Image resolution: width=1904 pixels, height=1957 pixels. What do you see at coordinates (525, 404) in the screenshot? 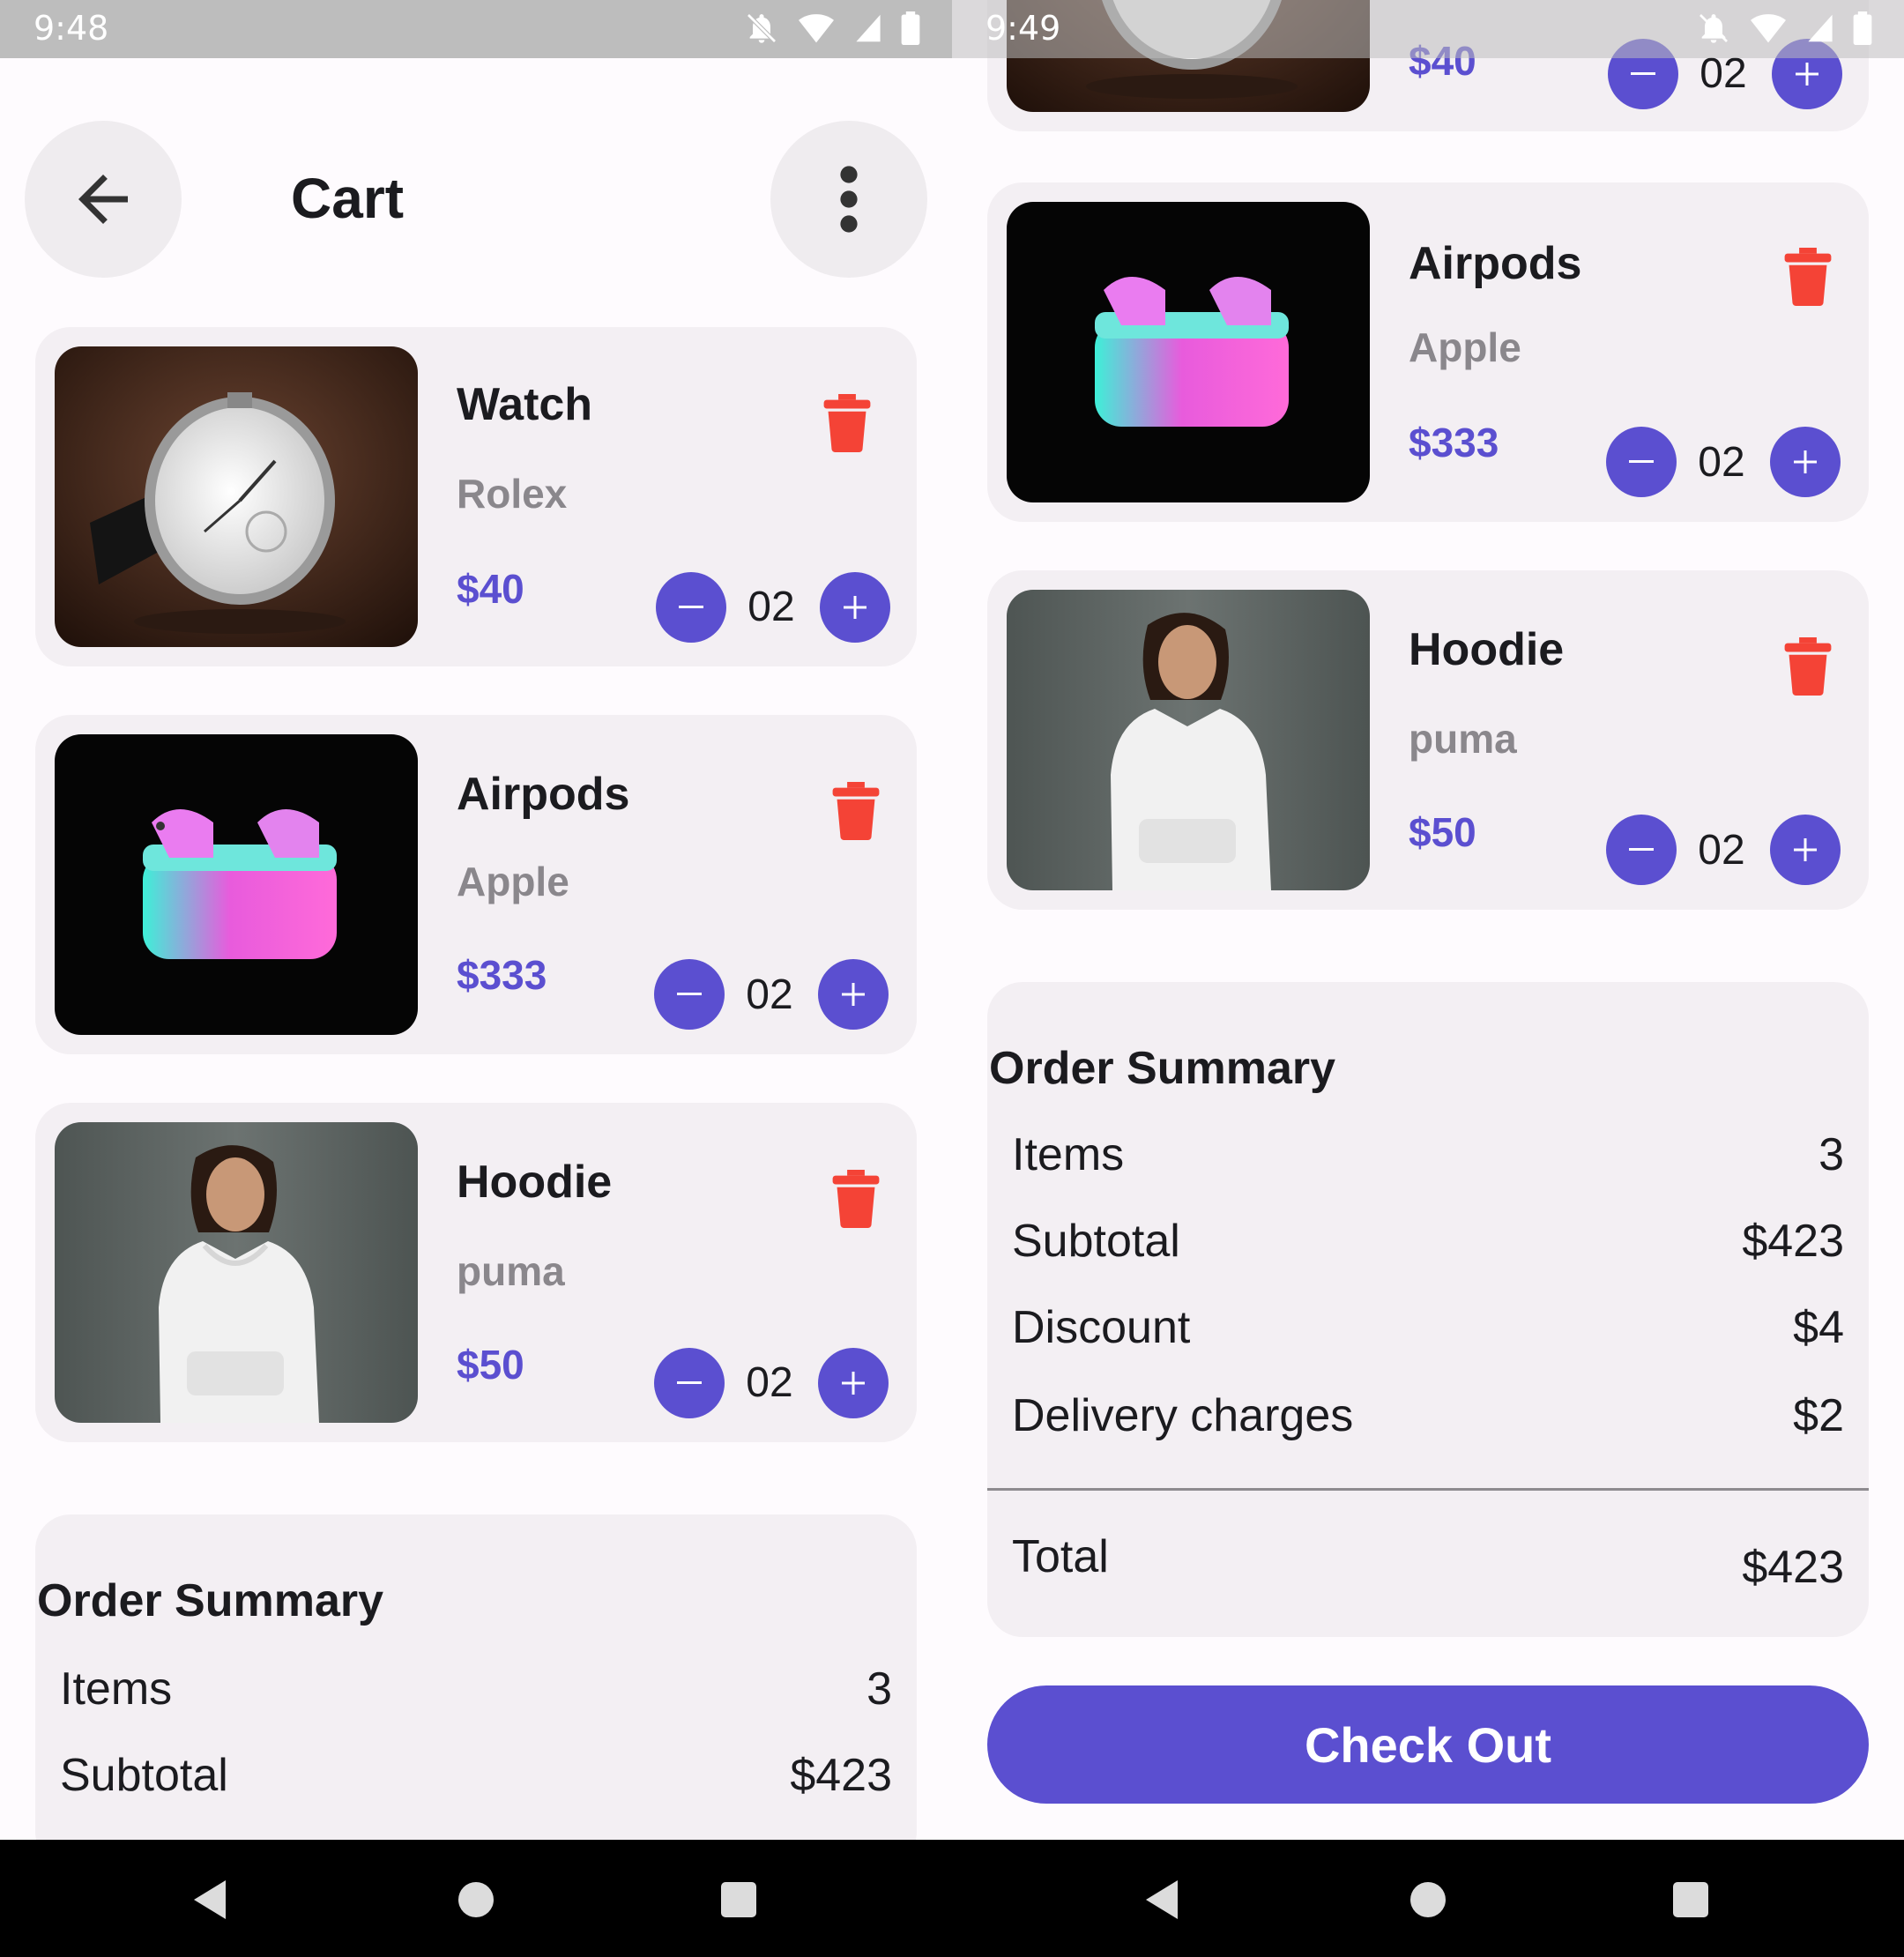
I see `product-name: Watch` at bounding box center [525, 404].